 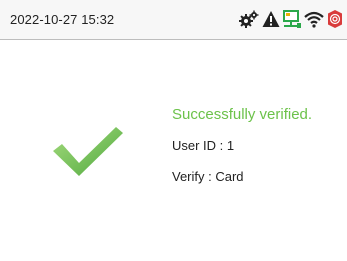 I want to click on warning-icon, so click(x=271, y=19).